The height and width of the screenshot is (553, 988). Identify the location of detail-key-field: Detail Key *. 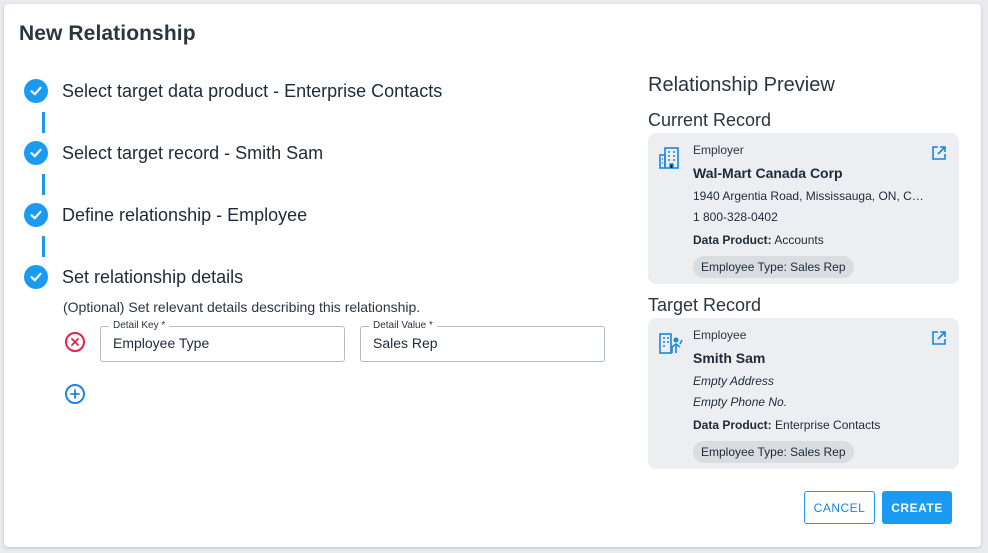
(222, 340).